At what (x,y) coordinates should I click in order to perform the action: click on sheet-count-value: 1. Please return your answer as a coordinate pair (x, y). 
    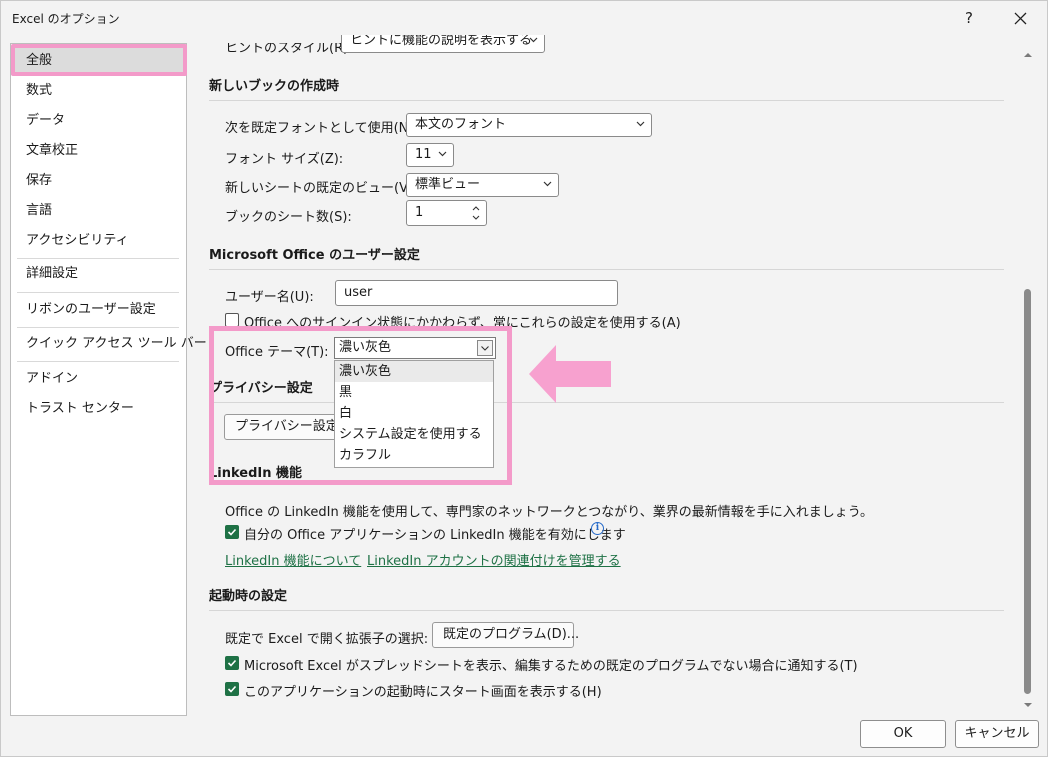
    Looking at the image, I should click on (419, 212).